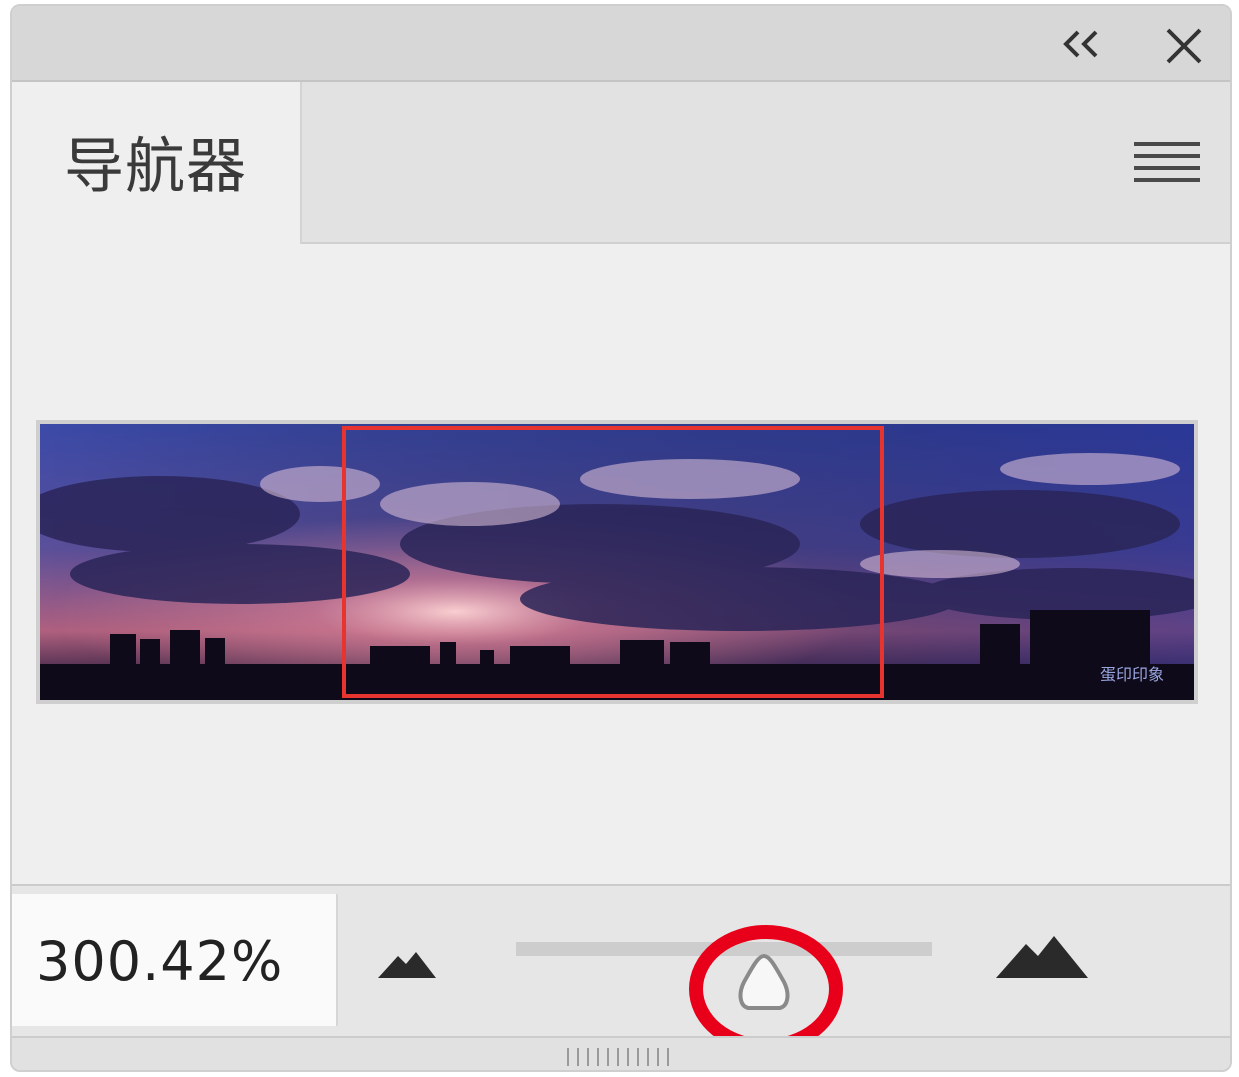 The image size is (1239, 1077). I want to click on zoom-in-button, so click(1042, 957).